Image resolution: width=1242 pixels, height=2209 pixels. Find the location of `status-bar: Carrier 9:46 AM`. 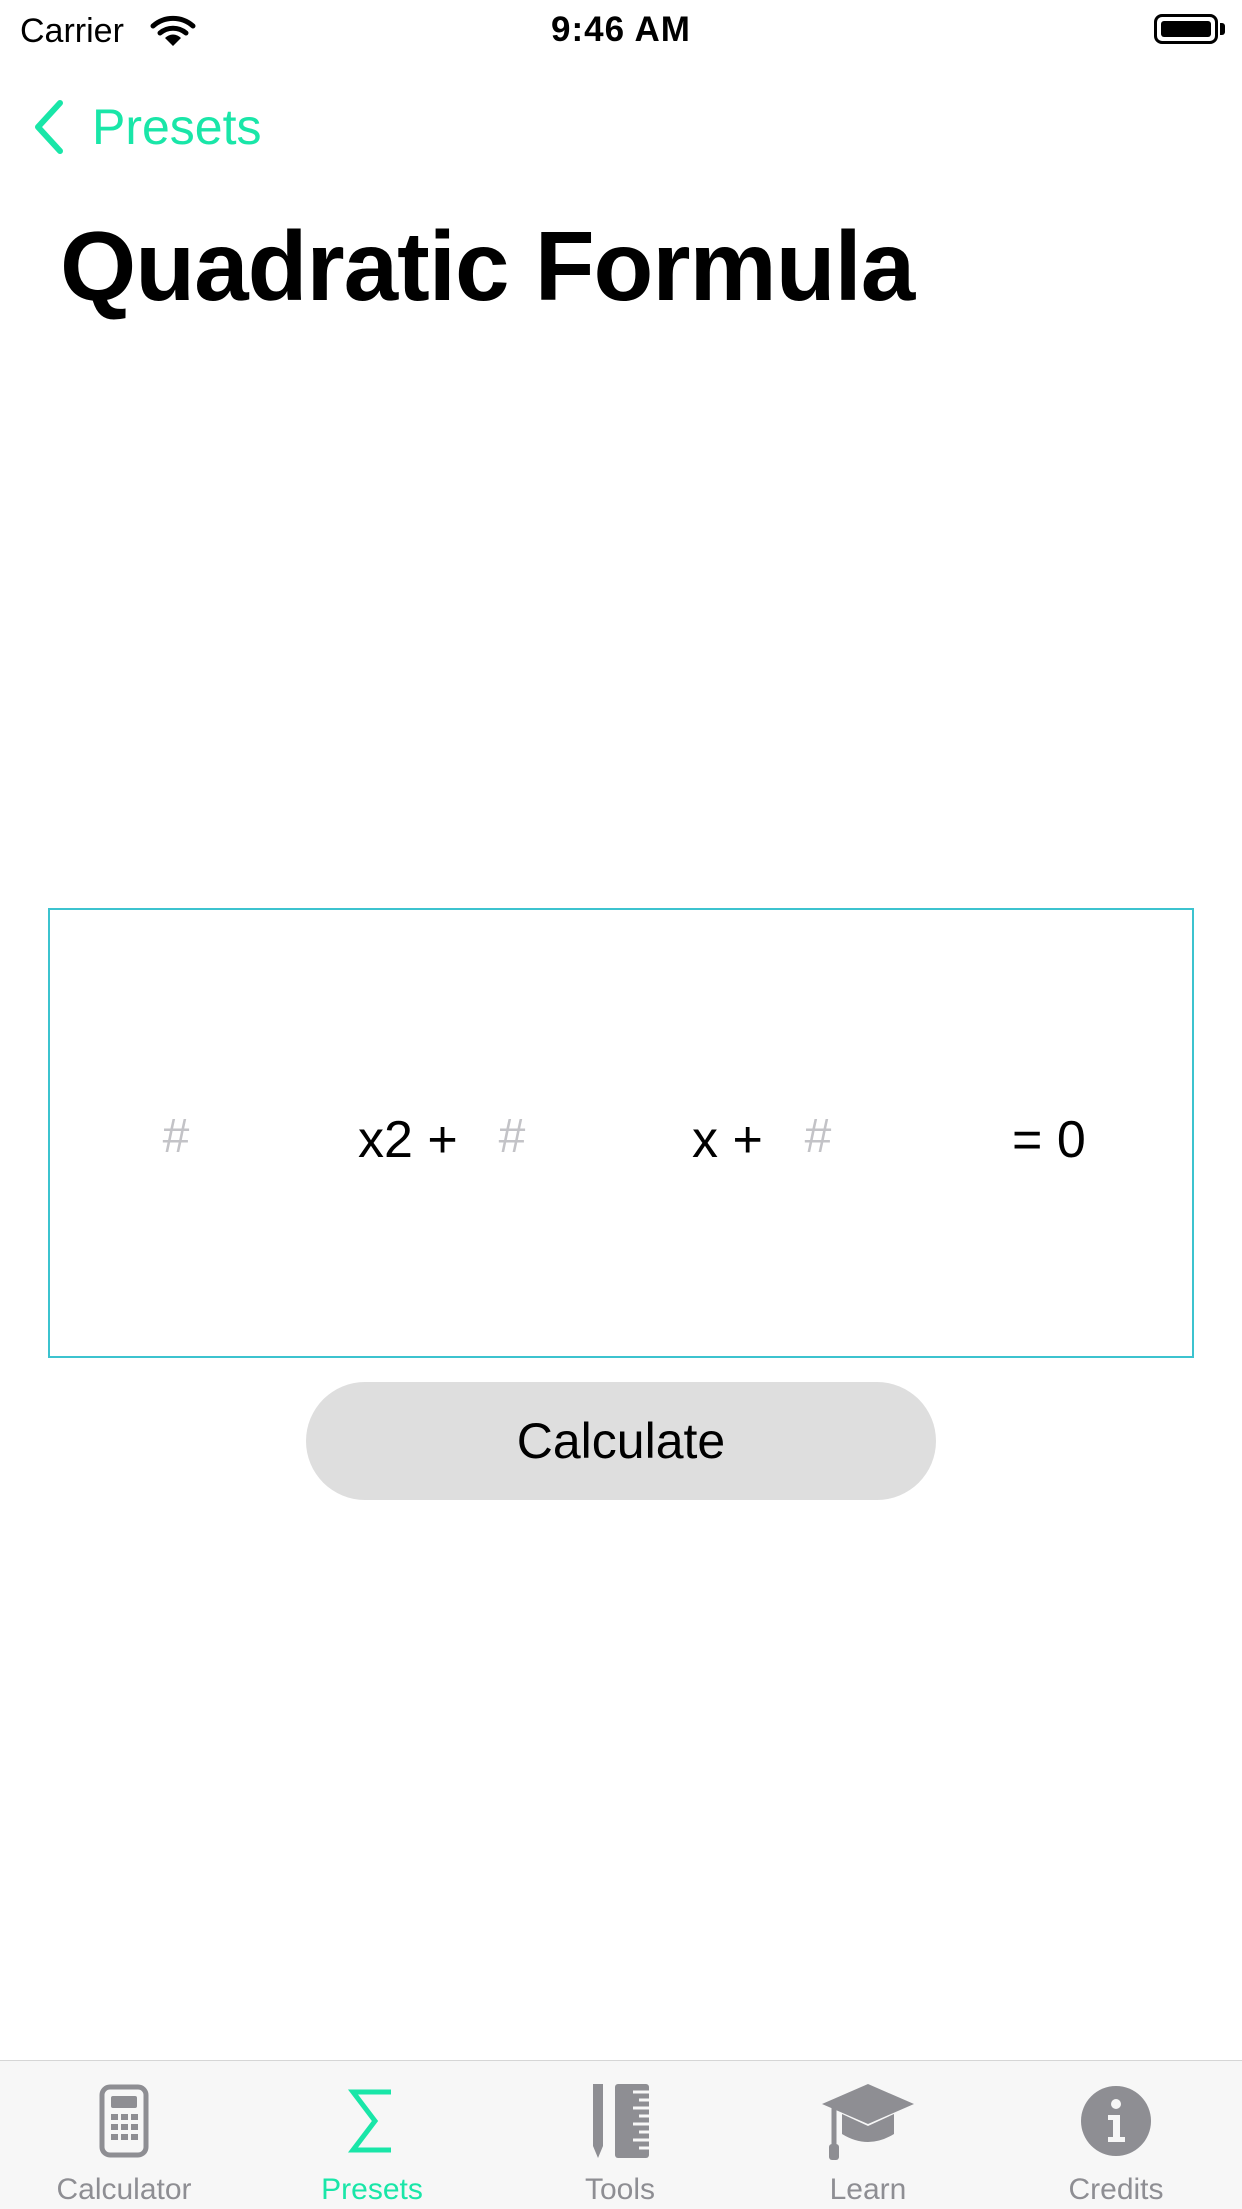

status-bar: Carrier 9:46 AM is located at coordinates (621, 31).